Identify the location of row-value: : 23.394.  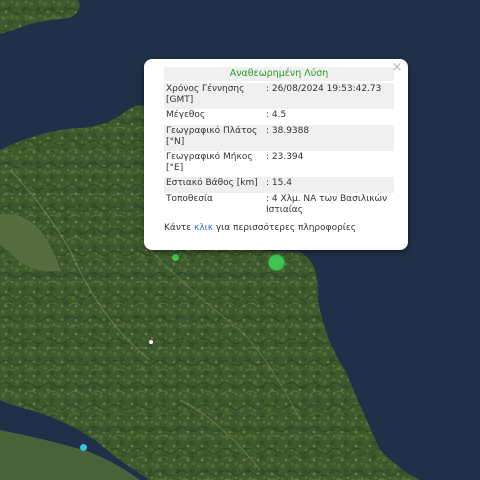
(285, 157).